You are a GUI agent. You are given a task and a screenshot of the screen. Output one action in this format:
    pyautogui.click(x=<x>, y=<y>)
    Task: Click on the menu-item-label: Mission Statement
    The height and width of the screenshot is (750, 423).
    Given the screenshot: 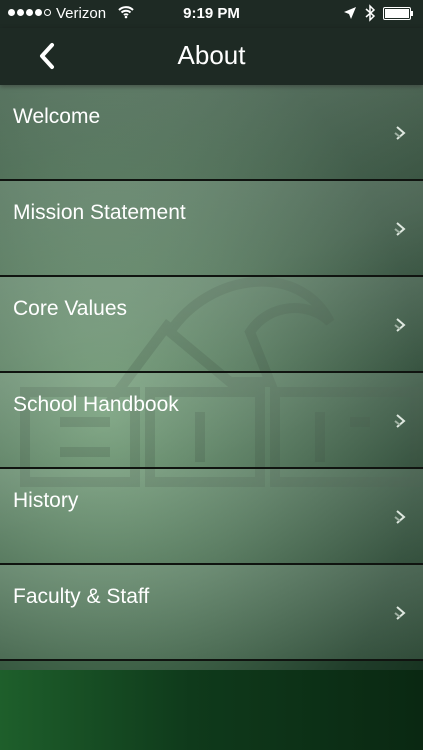 What is the action you would take?
    pyautogui.click(x=99, y=212)
    